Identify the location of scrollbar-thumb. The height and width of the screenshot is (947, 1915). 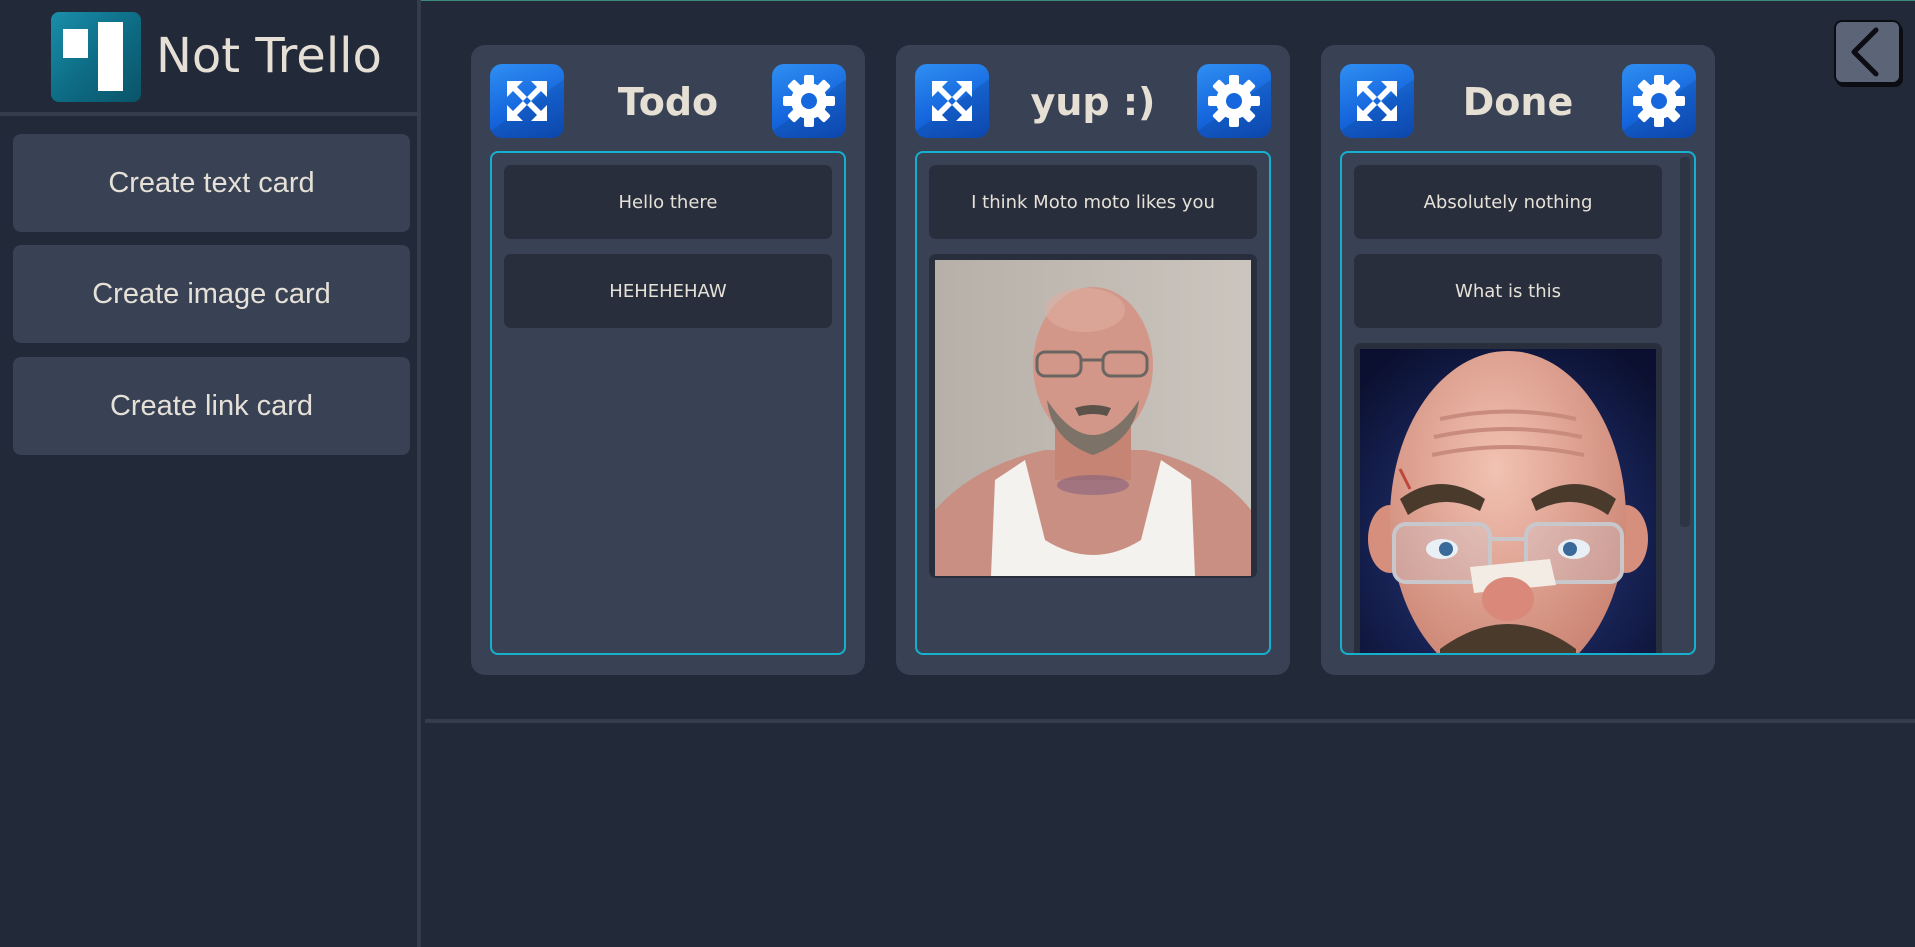
(1685, 342).